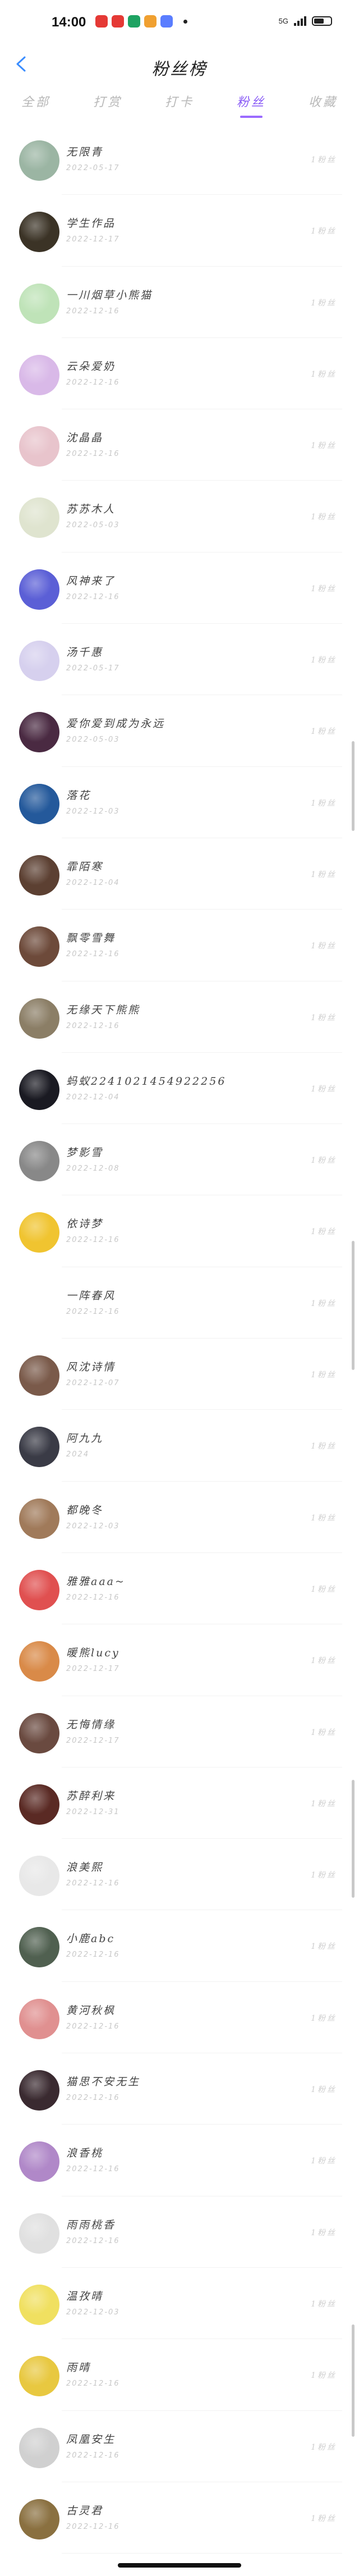 The height and width of the screenshot is (2576, 359). I want to click on list-item: 温孜晴 2022-12-03 1粉丝, so click(179, 2304).